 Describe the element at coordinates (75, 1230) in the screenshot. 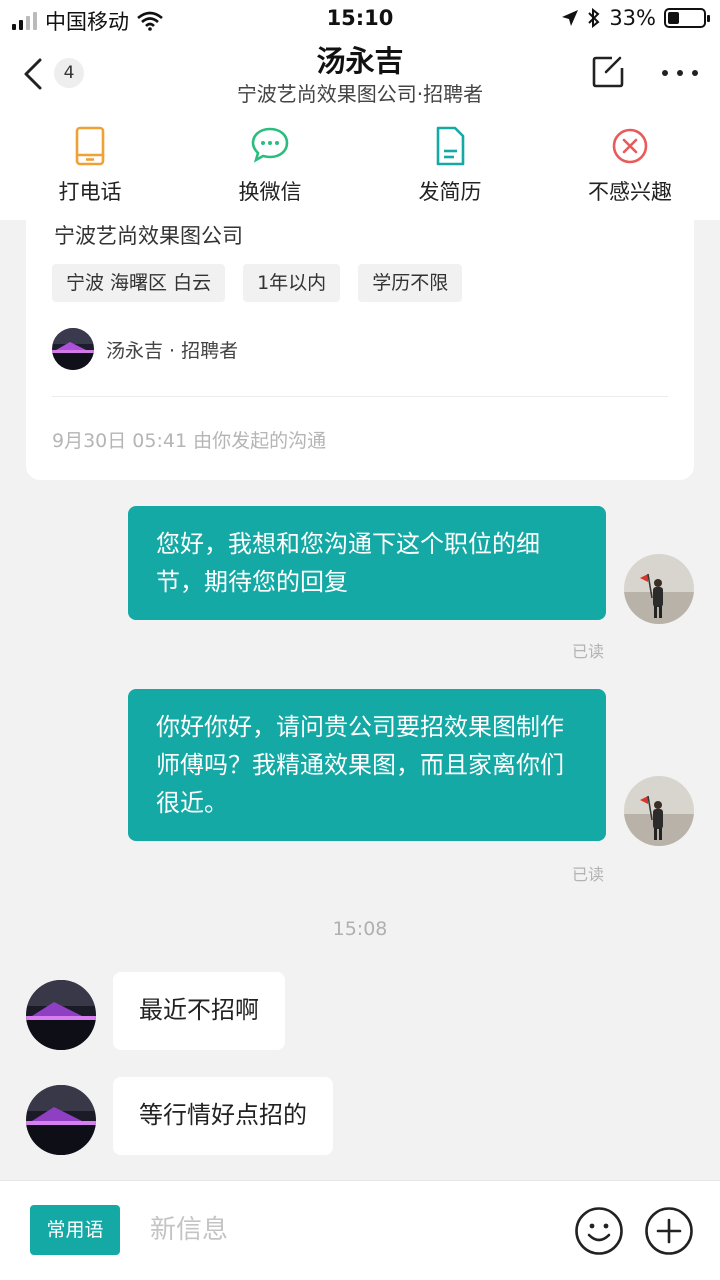

I see `common-phrases-button: 常用语` at that location.